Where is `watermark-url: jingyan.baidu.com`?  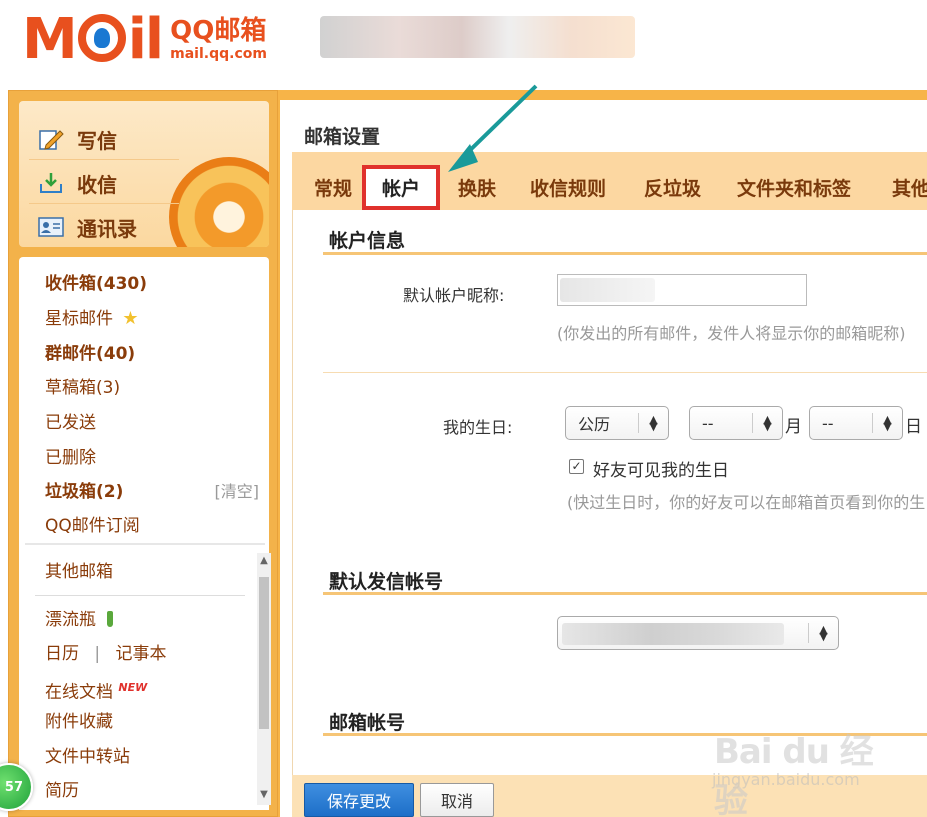 watermark-url: jingyan.baidu.com is located at coordinates (786, 779).